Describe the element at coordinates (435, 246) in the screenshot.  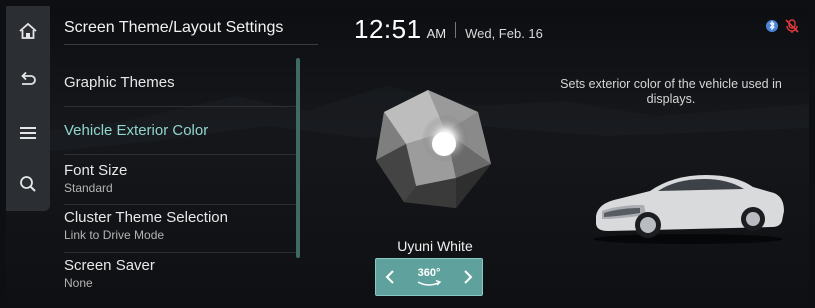
I see `selected-color-name: Uyuni White` at that location.